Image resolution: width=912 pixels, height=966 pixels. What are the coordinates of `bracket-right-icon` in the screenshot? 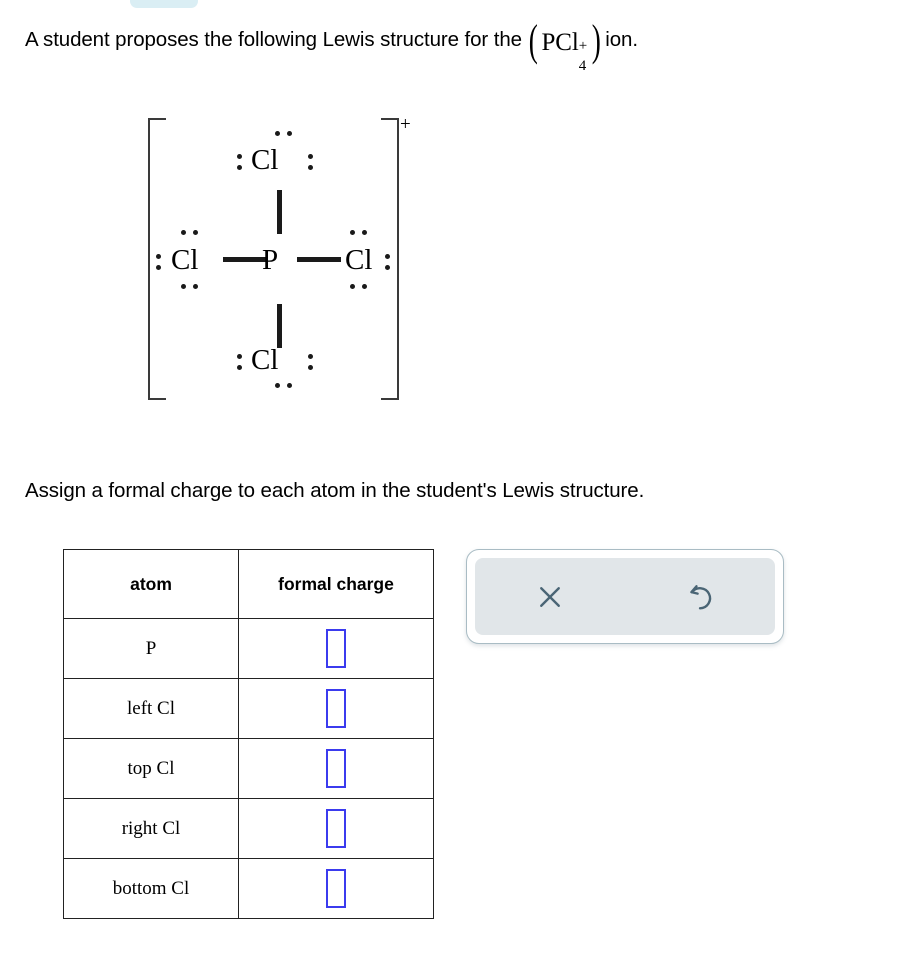 It's located at (390, 259).